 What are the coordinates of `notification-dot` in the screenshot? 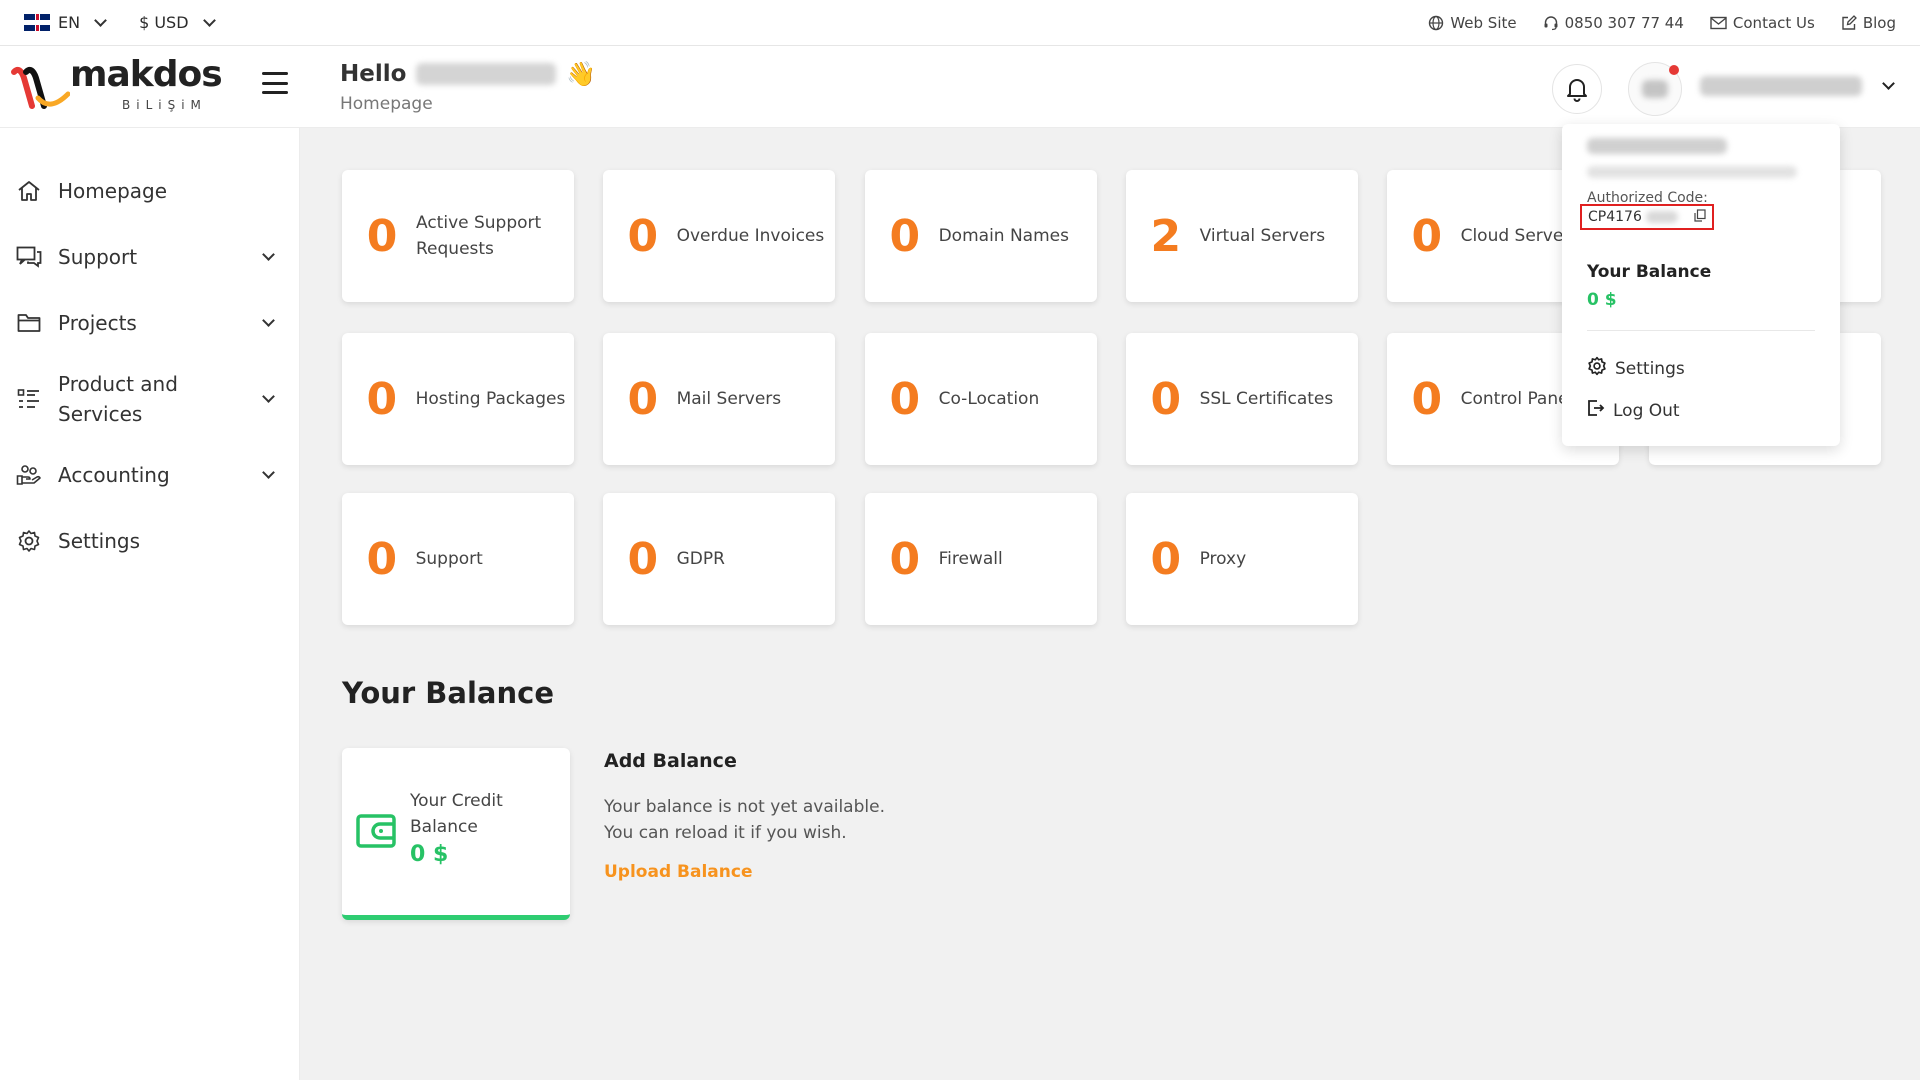 It's located at (1674, 70).